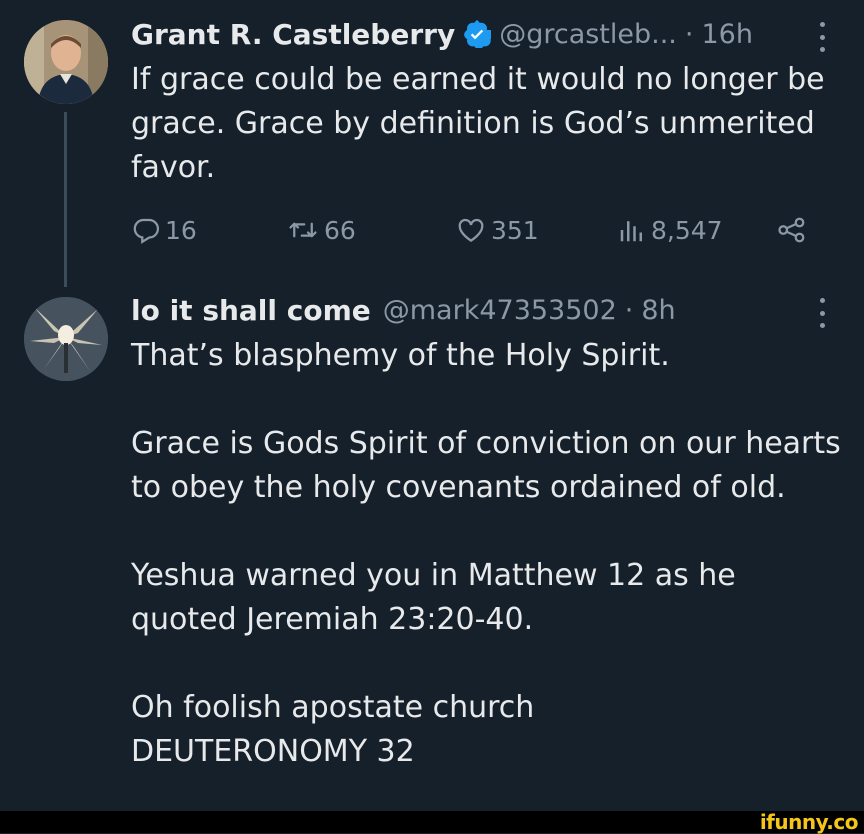 The width and height of the screenshot is (864, 834). What do you see at coordinates (321, 230) in the screenshot?
I see `retweet-button: 66` at bounding box center [321, 230].